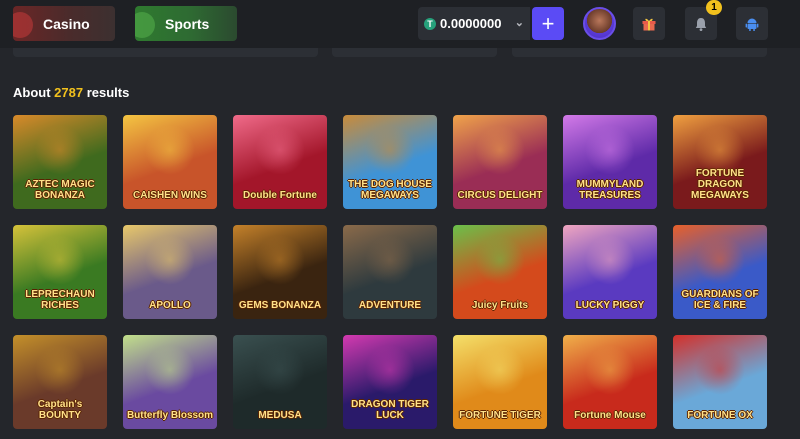 The image size is (800, 439). I want to click on gift-icon, so click(649, 24).